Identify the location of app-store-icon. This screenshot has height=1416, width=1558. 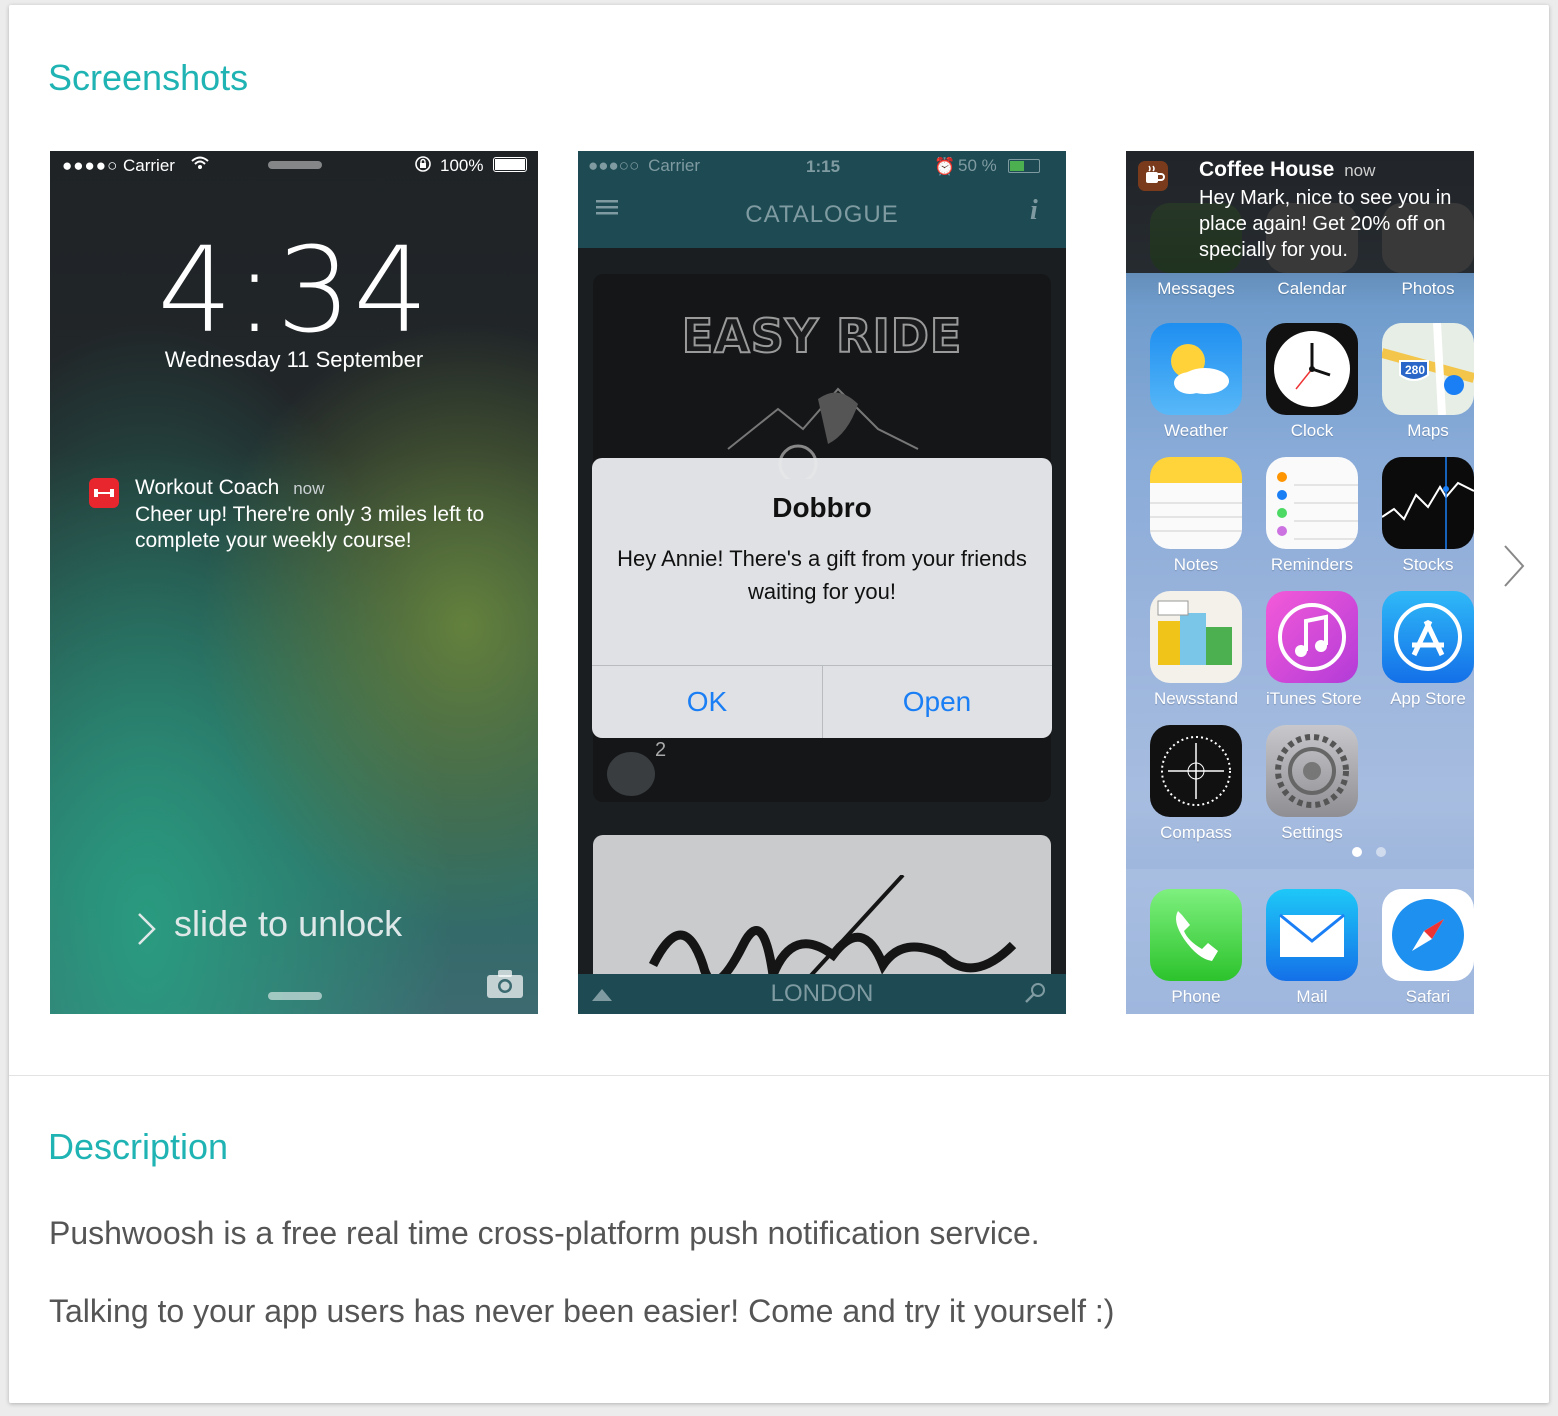
(1428, 637).